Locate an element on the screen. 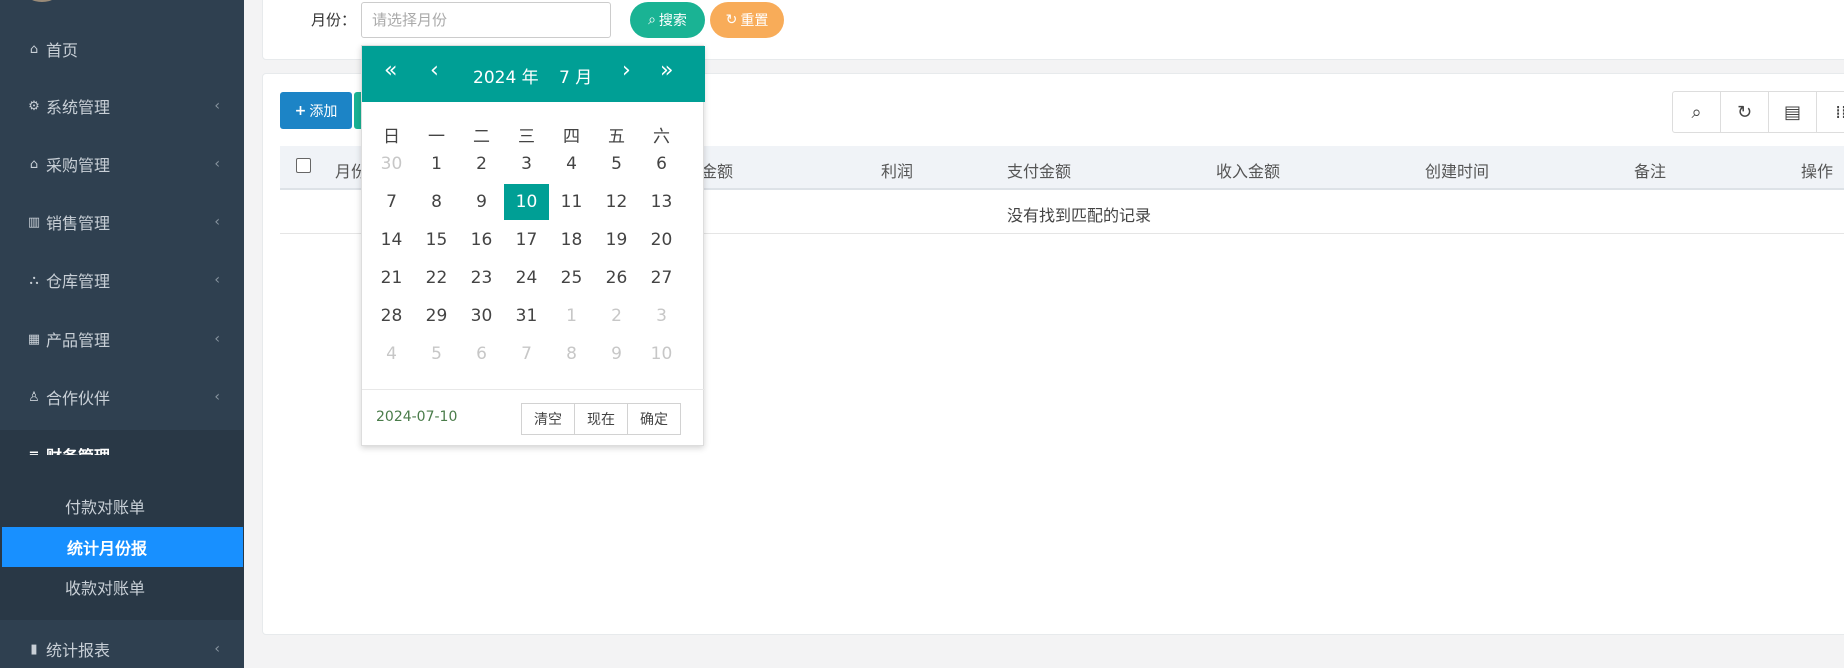  sidebar-subitem-monthly-report: 统计月份报 is located at coordinates (122, 547).